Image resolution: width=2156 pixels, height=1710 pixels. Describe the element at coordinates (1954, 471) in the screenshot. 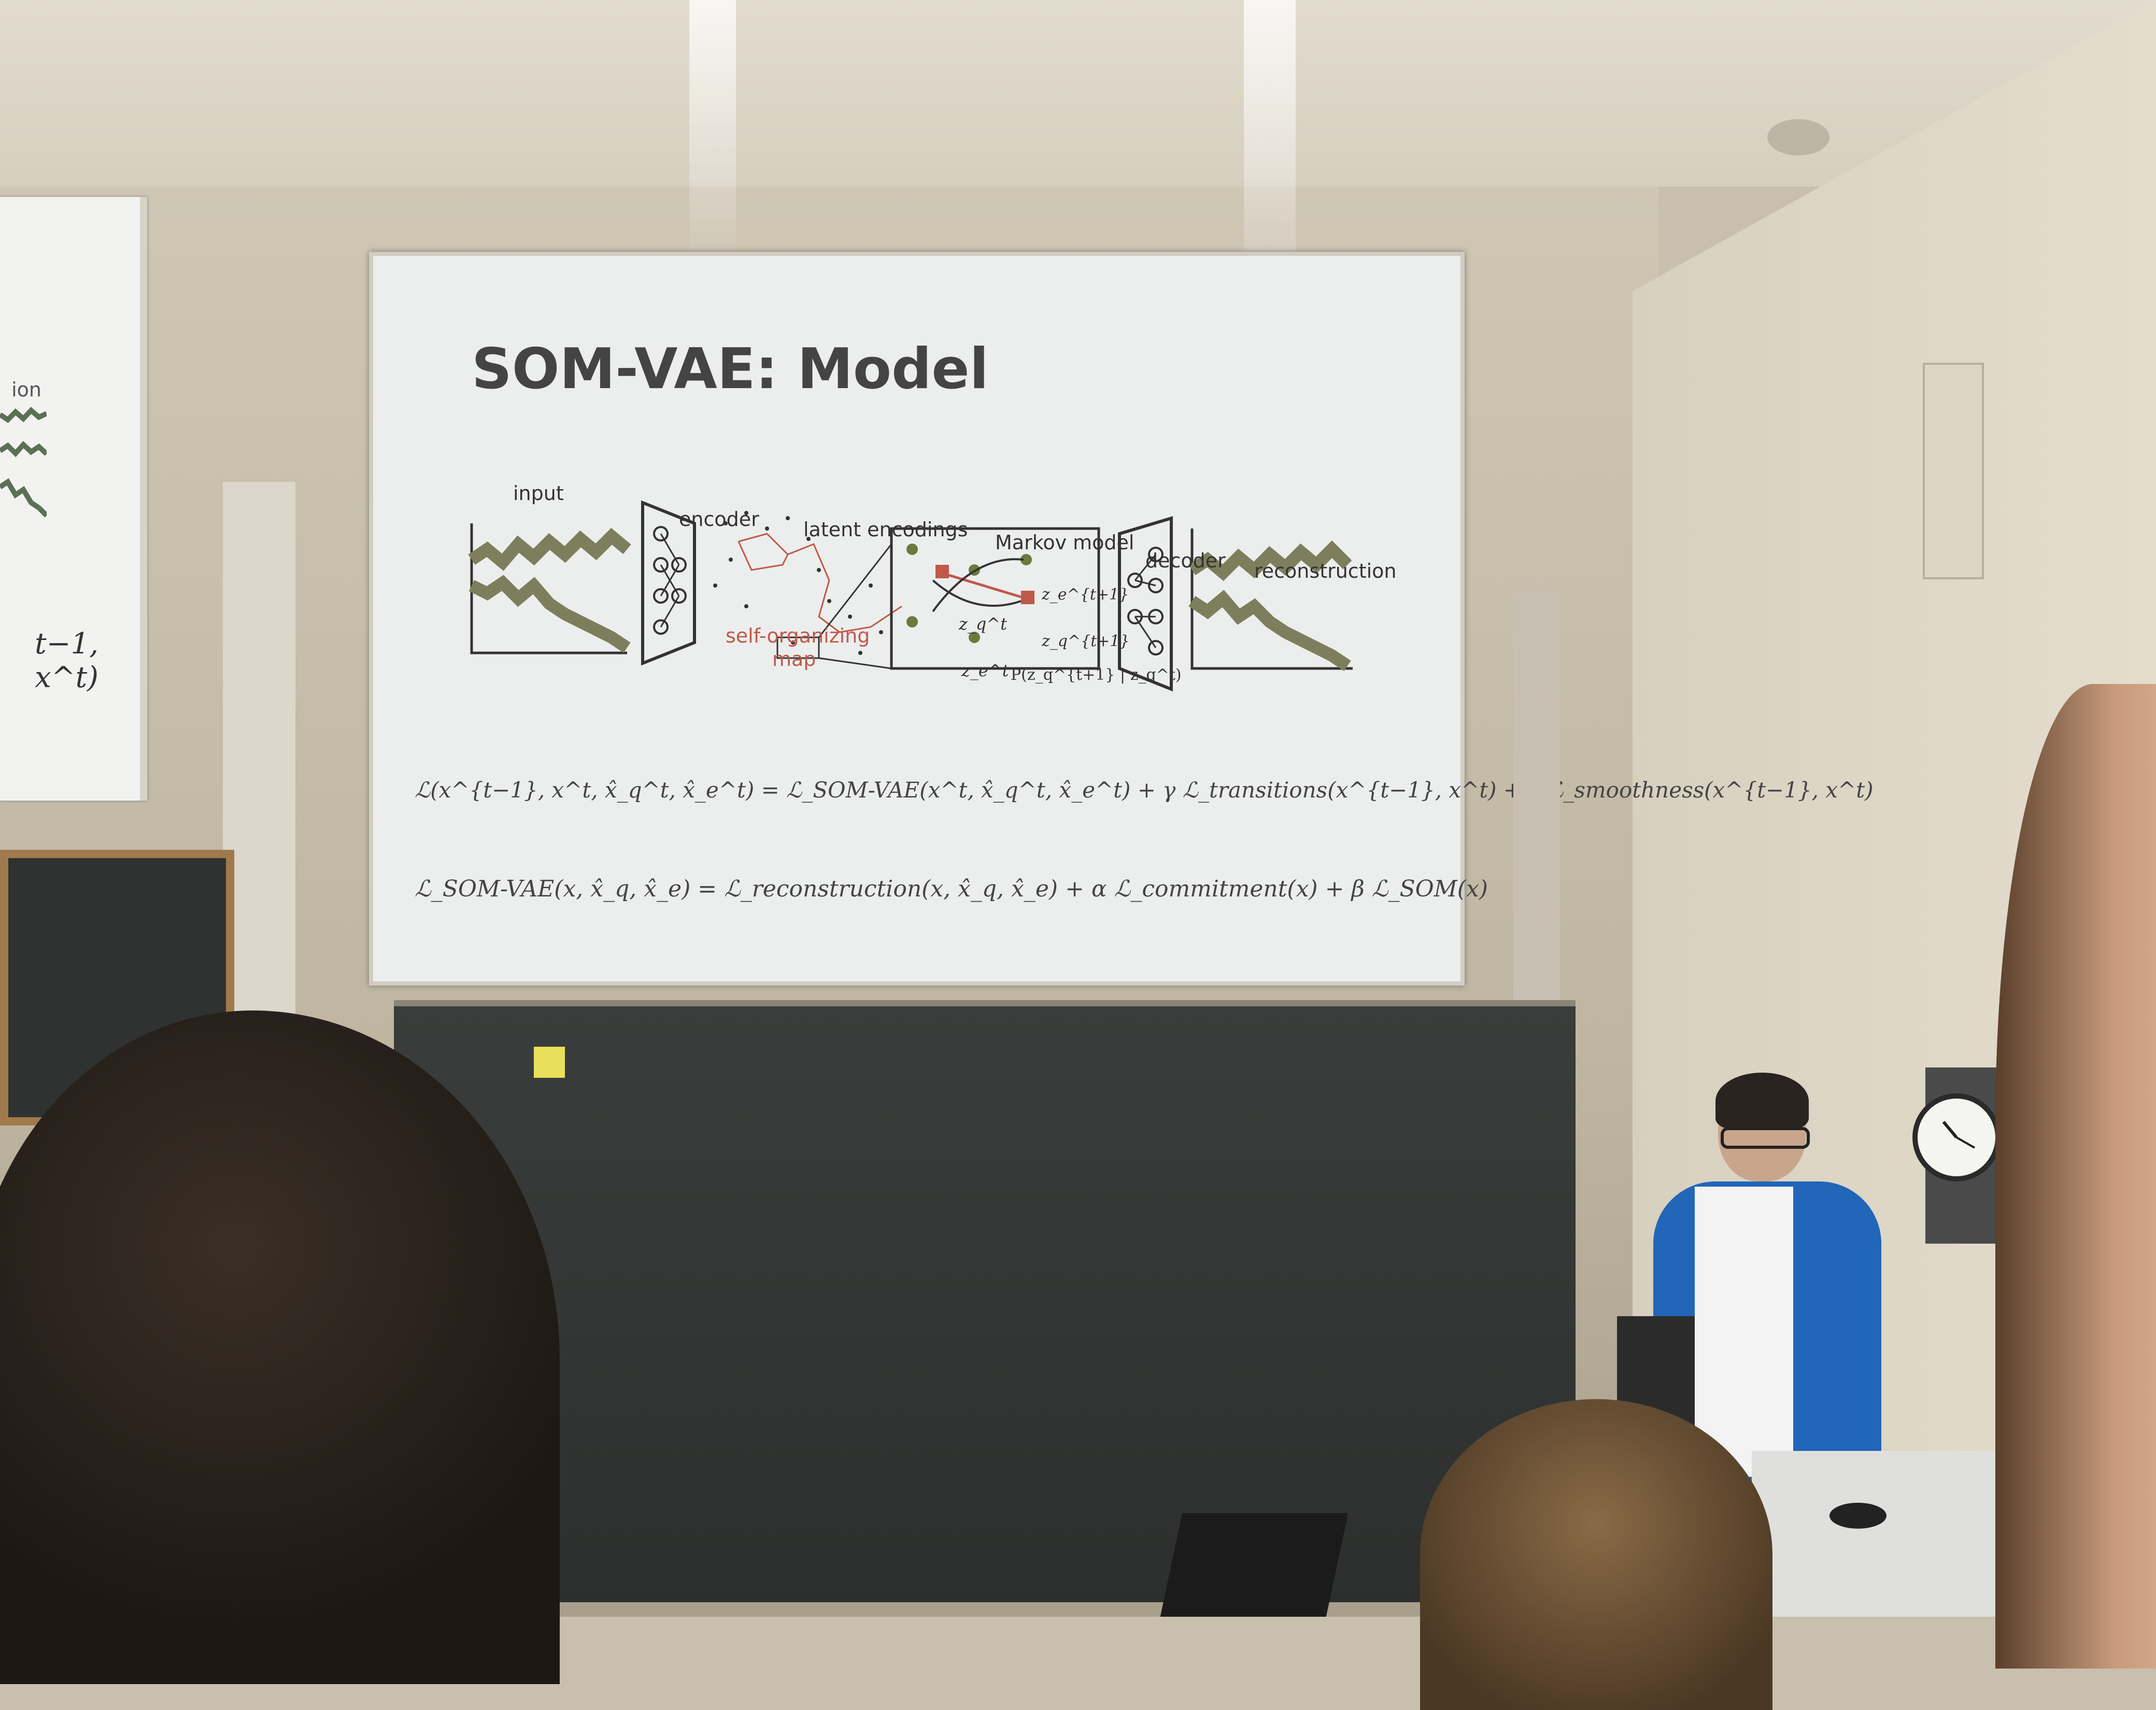

I see `wall-speaker` at that location.